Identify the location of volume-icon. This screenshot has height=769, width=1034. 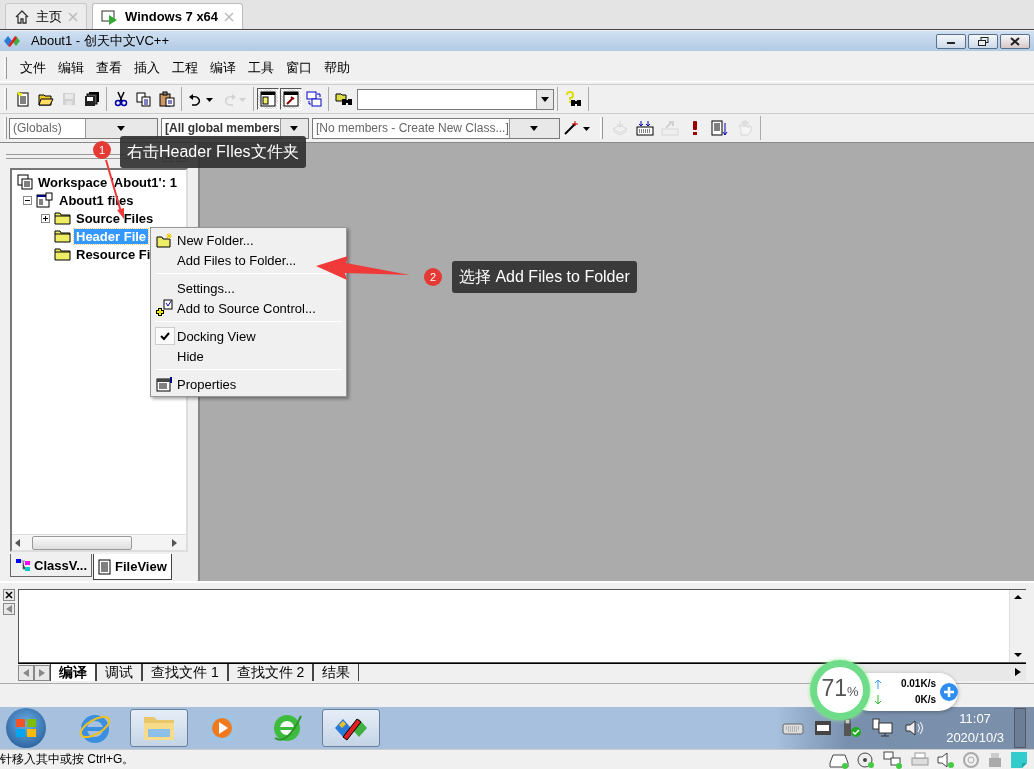
(914, 728).